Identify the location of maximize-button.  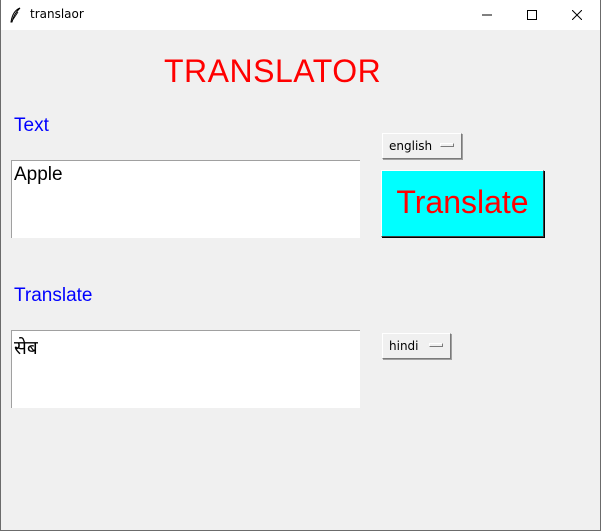
(532, 15).